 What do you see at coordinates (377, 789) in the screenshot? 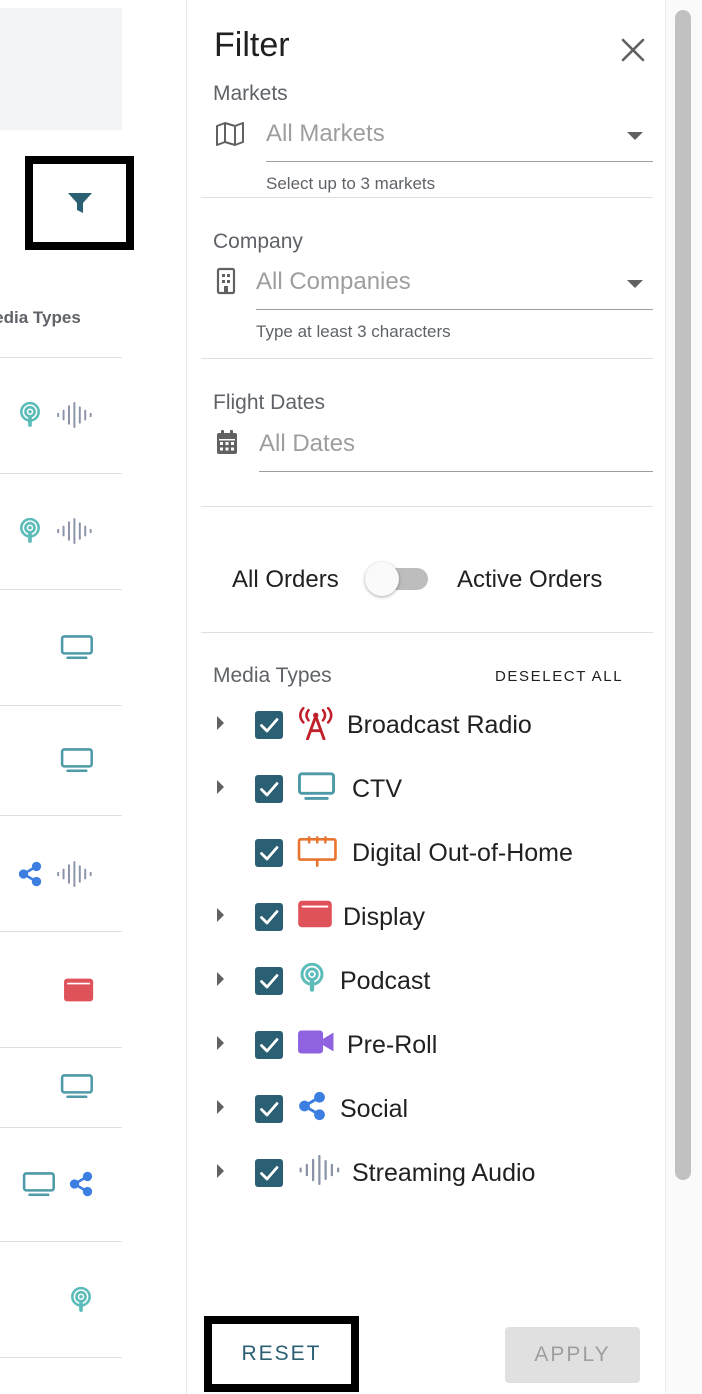
I see `media-type-label: CTV` at bounding box center [377, 789].